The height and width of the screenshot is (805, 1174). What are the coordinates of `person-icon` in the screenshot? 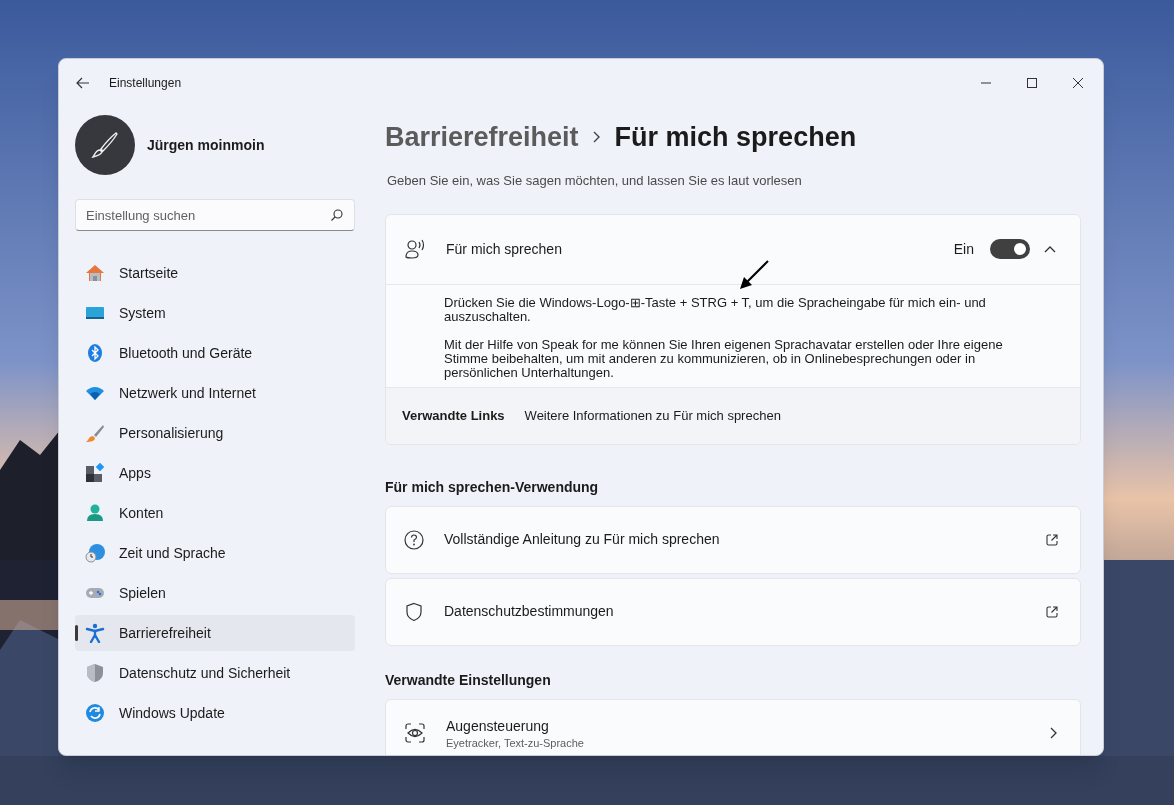 It's located at (95, 513).